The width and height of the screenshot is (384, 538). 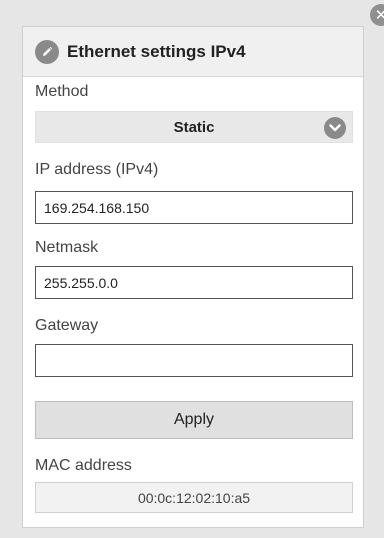 What do you see at coordinates (194, 420) in the screenshot?
I see `apply-button: Apply` at bounding box center [194, 420].